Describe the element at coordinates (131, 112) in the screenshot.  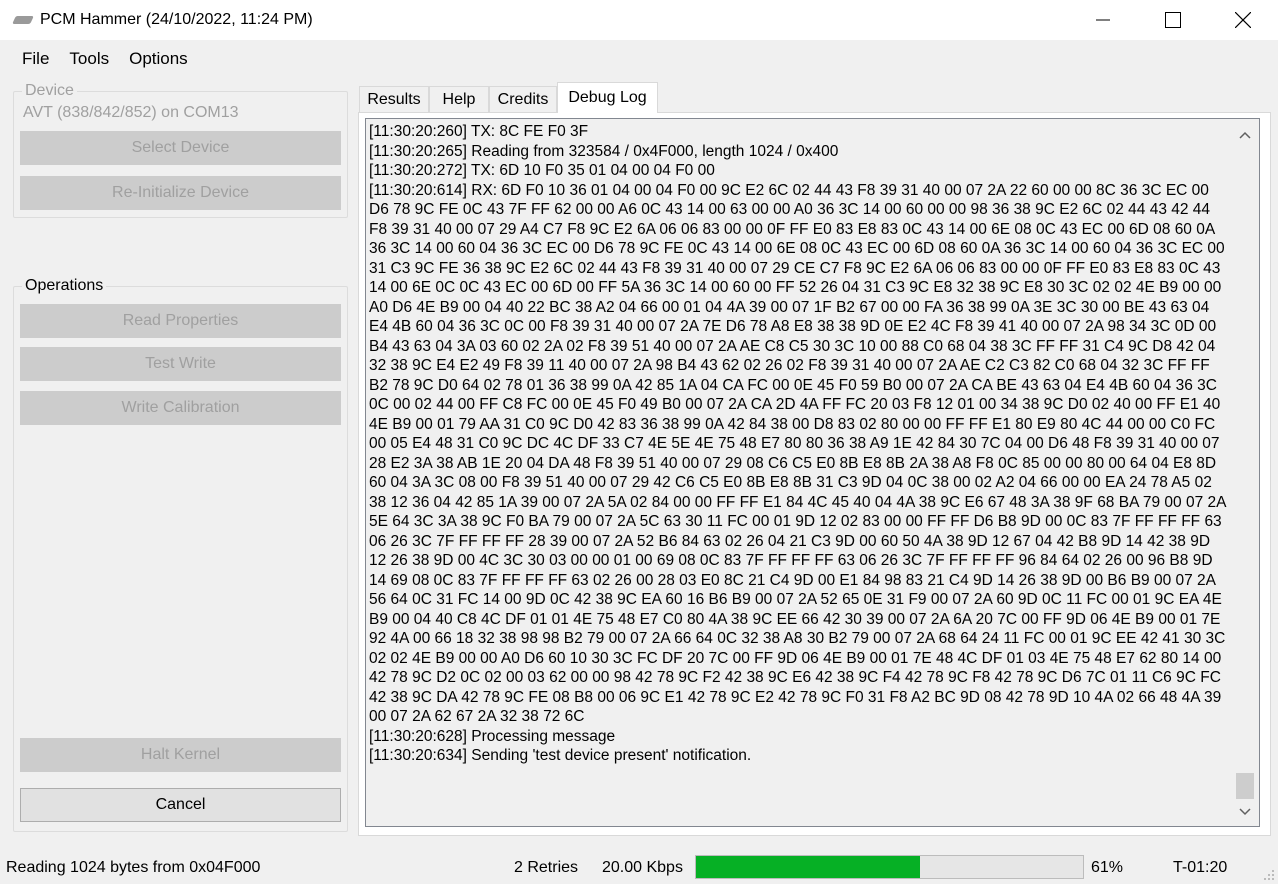
I see `device-status-label: AVT (838/842/852) on COM13` at that location.